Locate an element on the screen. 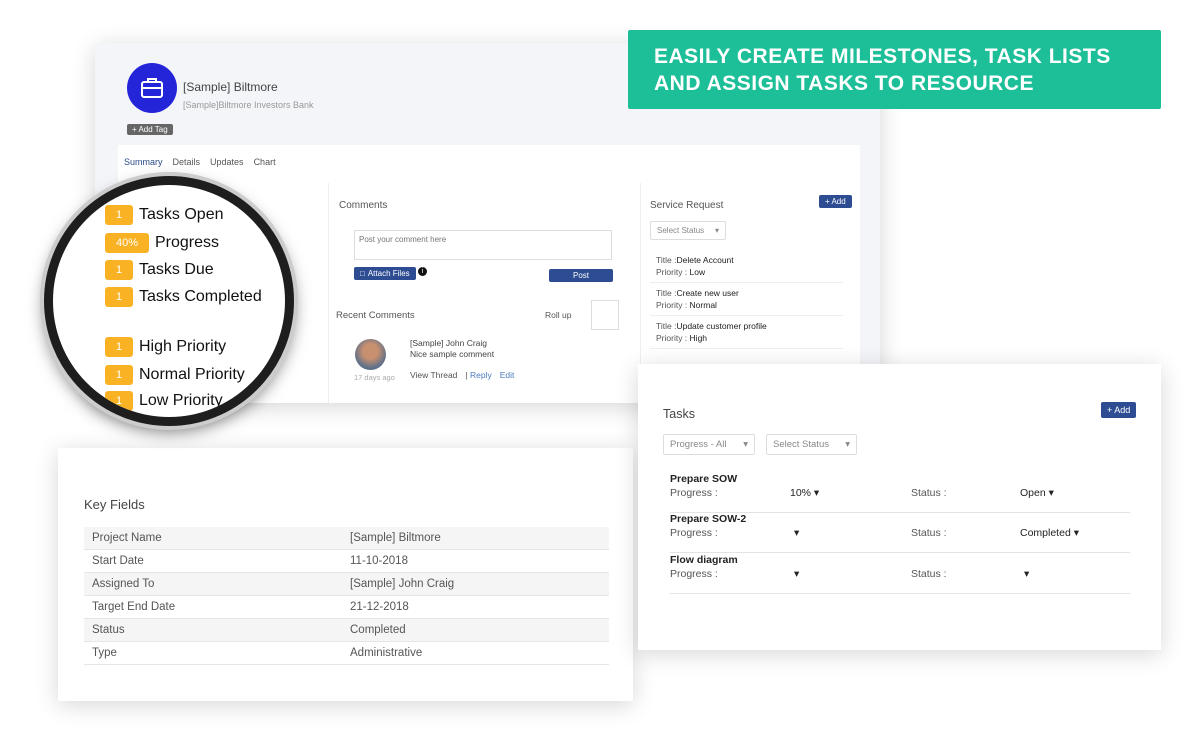 The image size is (1200, 746). add-service-request-button: + Add is located at coordinates (835, 201).